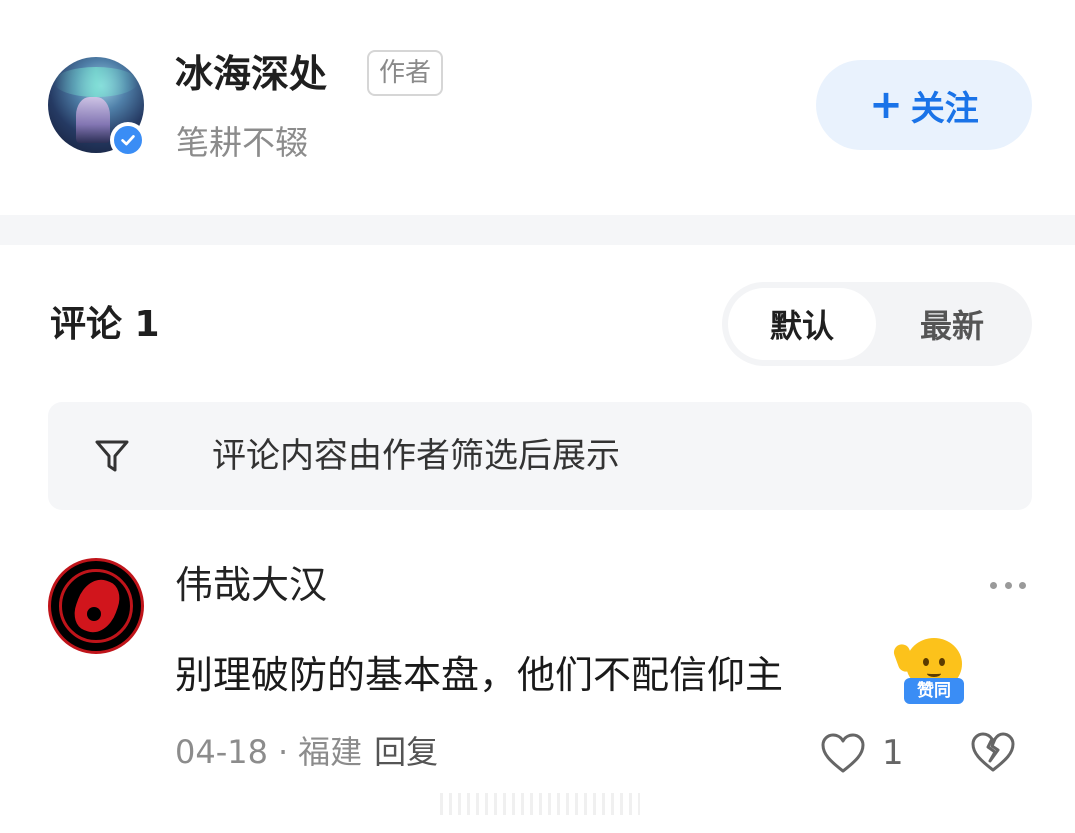  What do you see at coordinates (96, 82) in the screenshot?
I see `avatar-aurora` at bounding box center [96, 82].